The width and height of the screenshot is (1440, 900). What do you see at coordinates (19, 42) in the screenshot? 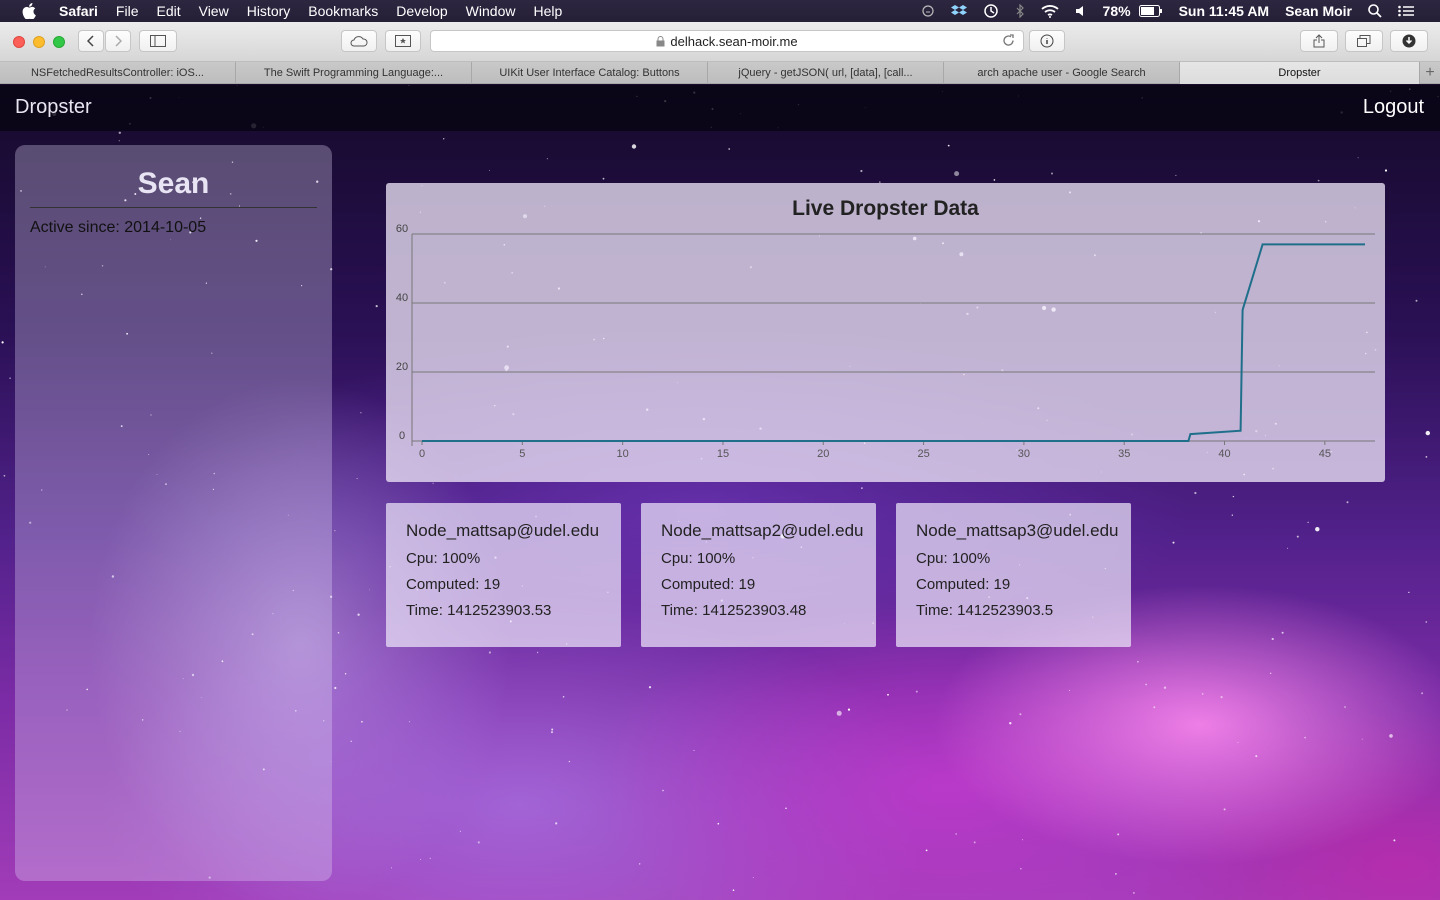
I see `close-window-button` at bounding box center [19, 42].